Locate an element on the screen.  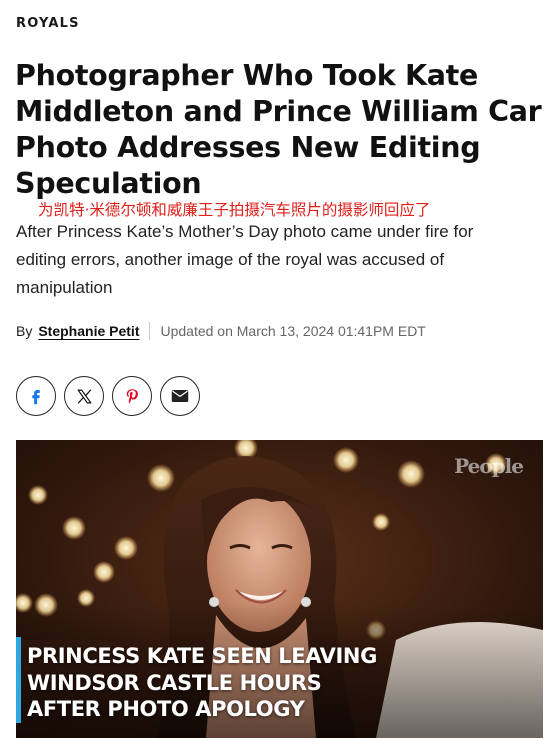
x-share-button is located at coordinates (84, 396).